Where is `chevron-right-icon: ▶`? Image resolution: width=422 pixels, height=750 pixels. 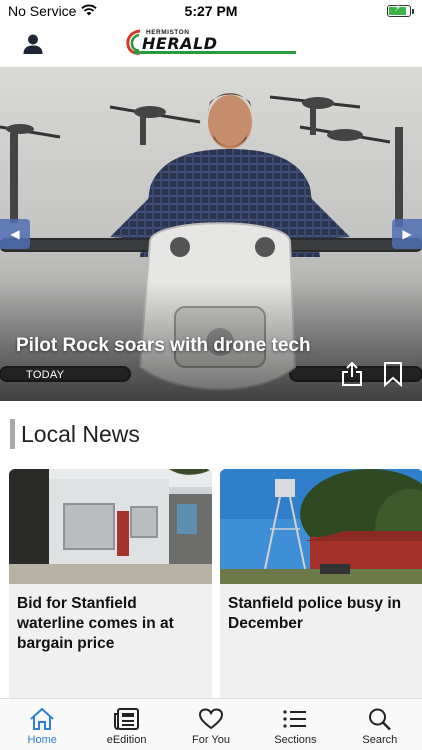
chevron-right-icon: ▶ is located at coordinates (407, 234).